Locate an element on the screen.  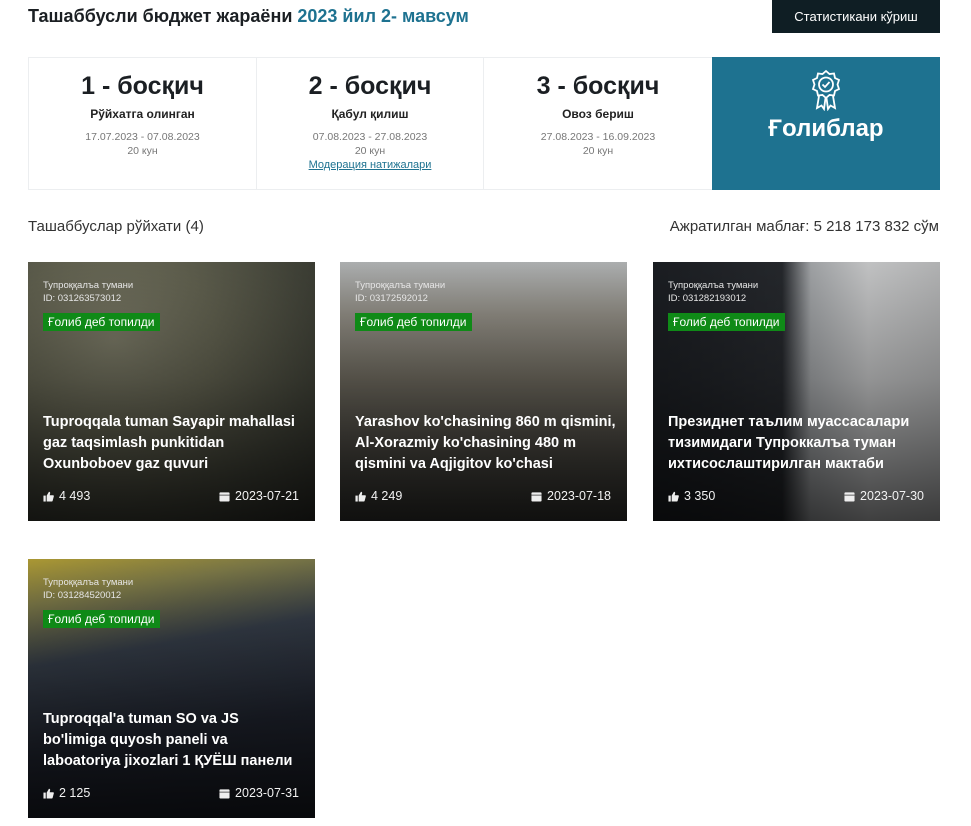
award-ribbon-icon is located at coordinates (826, 90).